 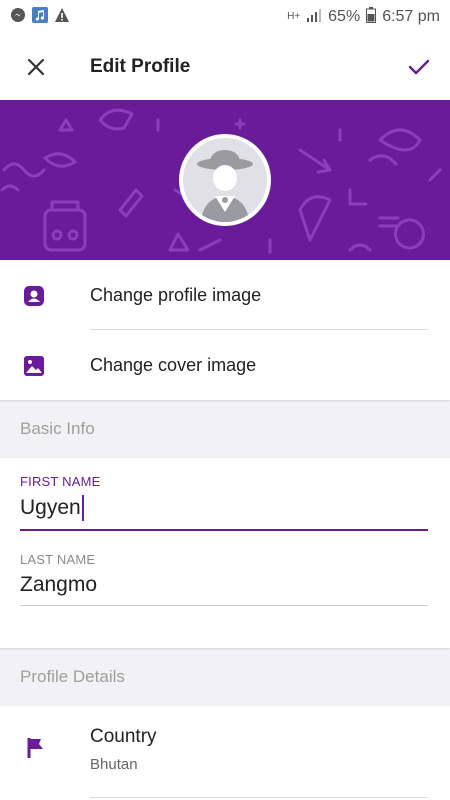 I want to click on change-cover-image-button: Change cover image, so click(x=225, y=365).